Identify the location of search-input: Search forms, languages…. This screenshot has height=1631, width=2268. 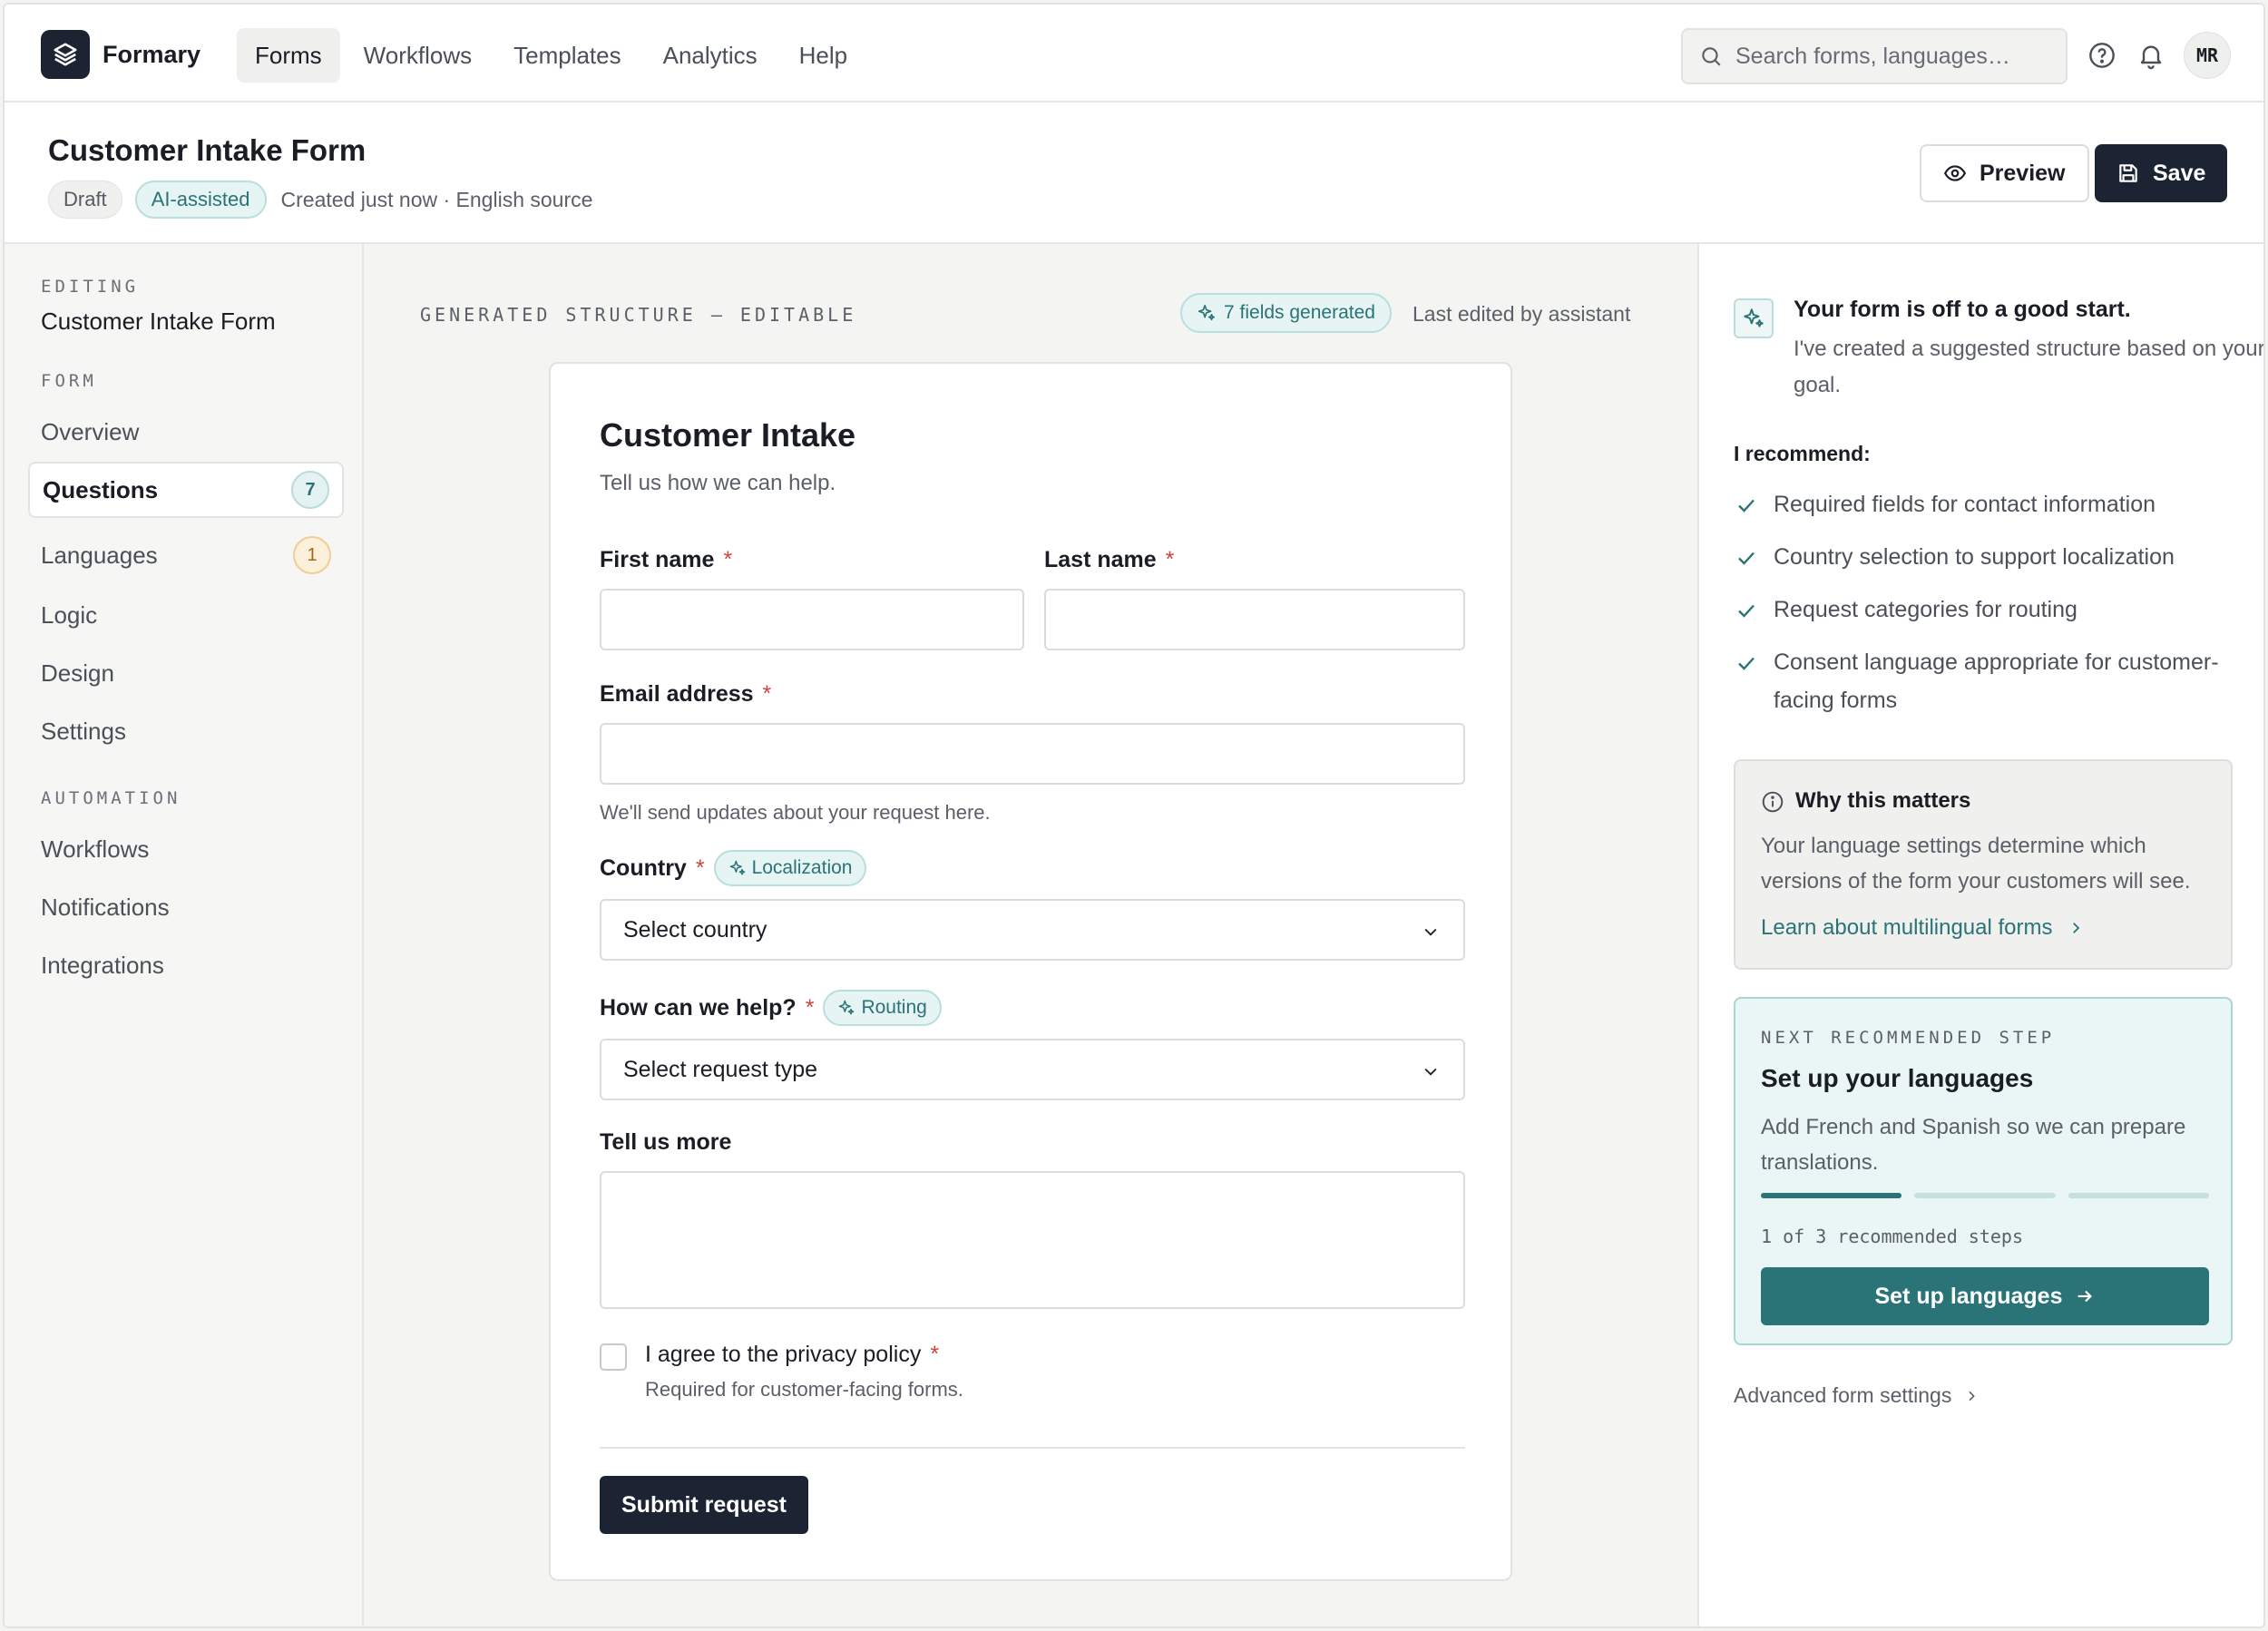
(1875, 56).